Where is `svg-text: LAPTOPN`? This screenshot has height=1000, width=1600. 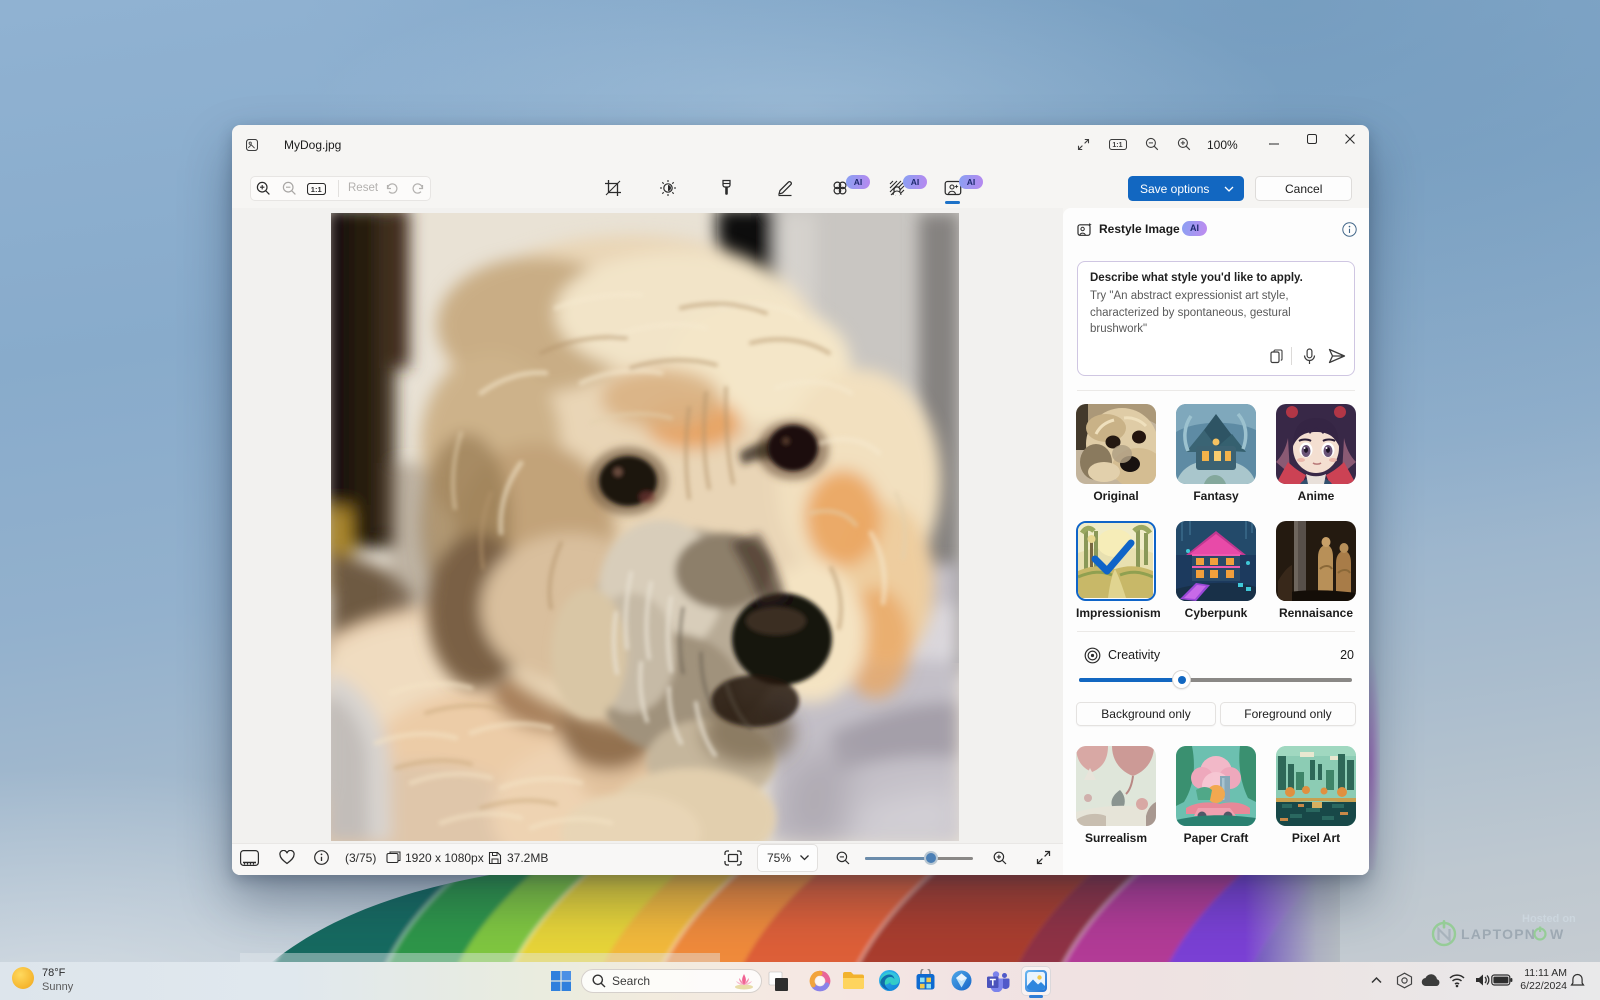 svg-text: LAPTOPN is located at coordinates (1498, 934).